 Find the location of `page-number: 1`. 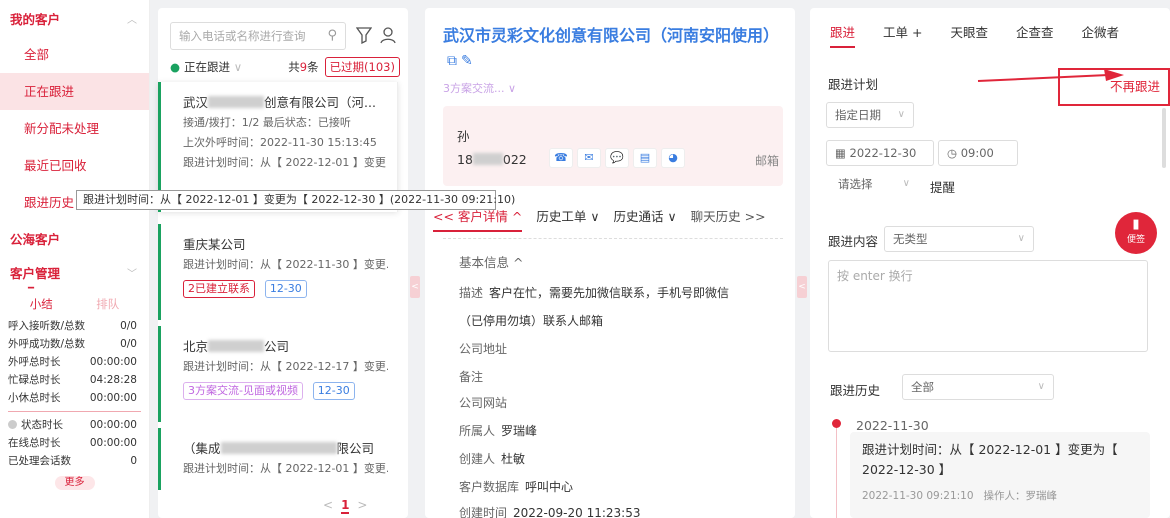

page-number: 1 is located at coordinates (345, 506).